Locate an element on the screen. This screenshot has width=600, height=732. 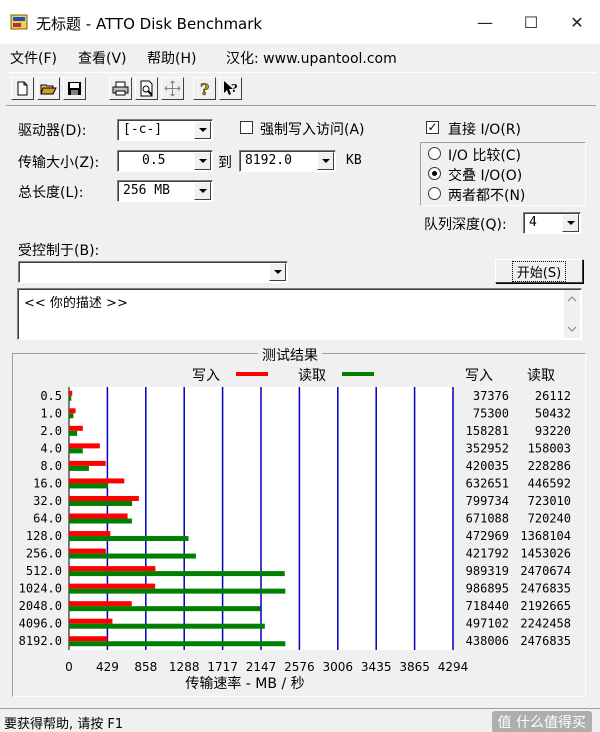
write-value: 671088 is located at coordinates (487, 519).